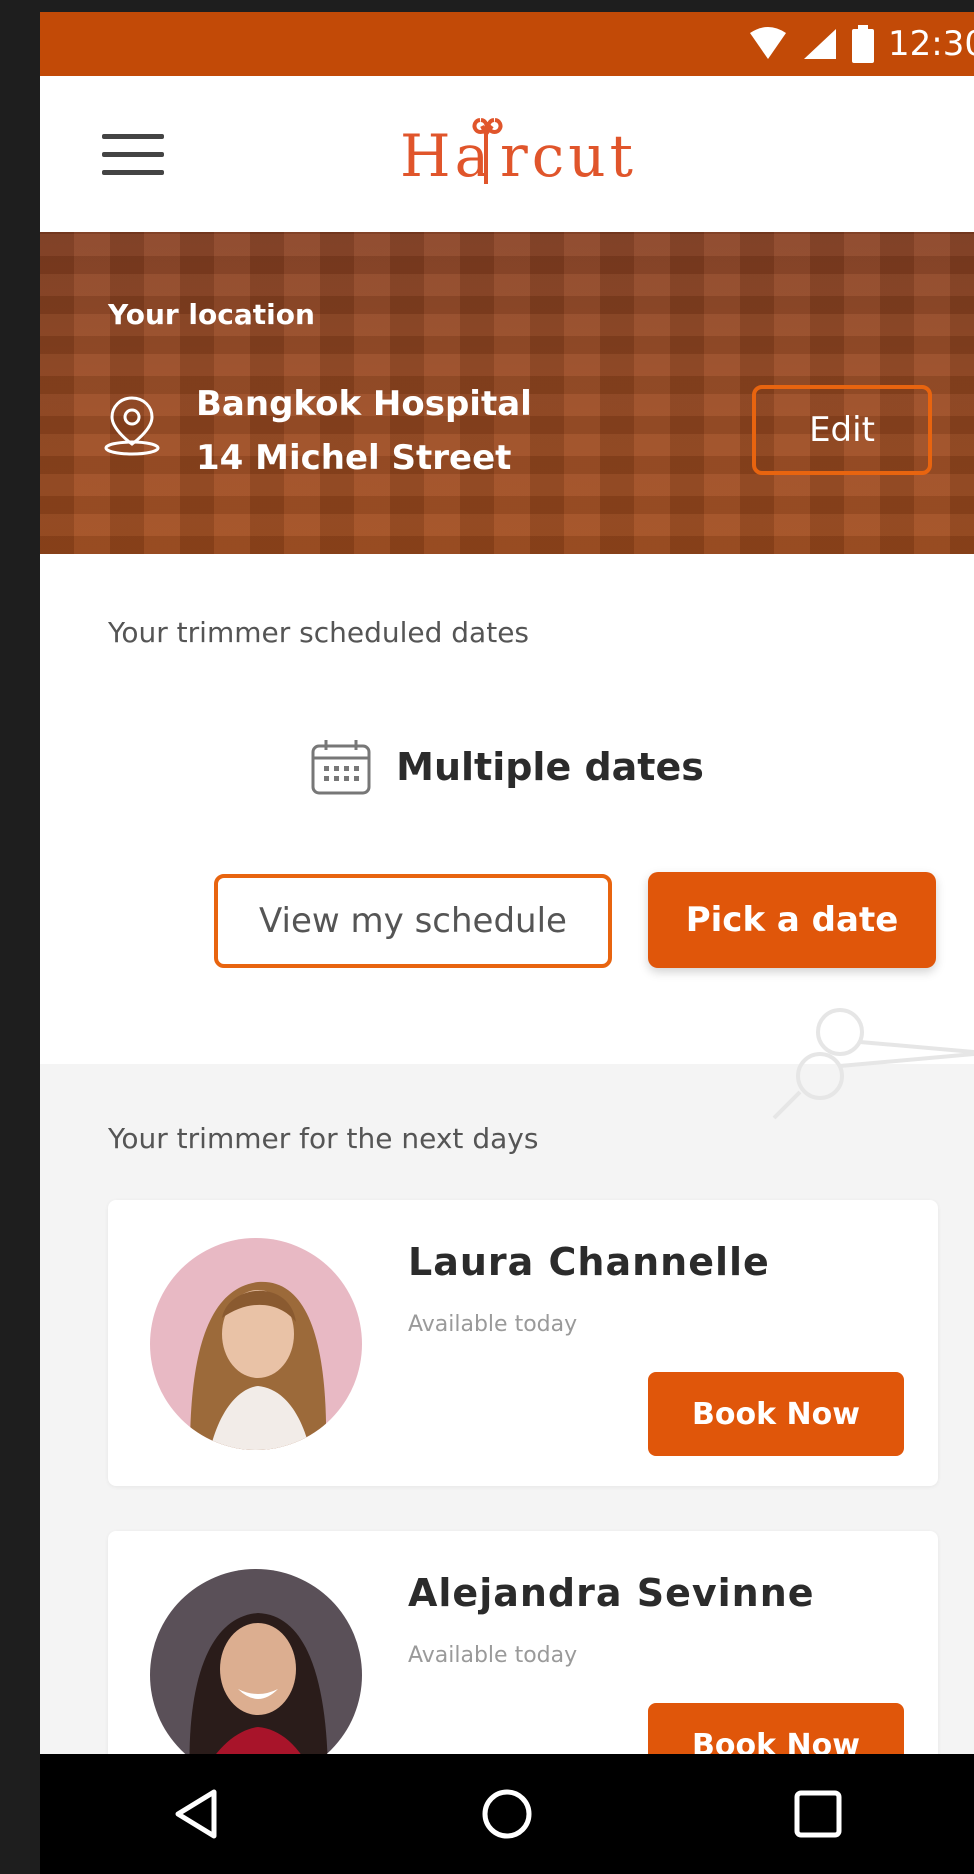 The image size is (974, 1874). What do you see at coordinates (319, 632) in the screenshot?
I see `schedule-label: Your trimmer scheduled dates` at bounding box center [319, 632].